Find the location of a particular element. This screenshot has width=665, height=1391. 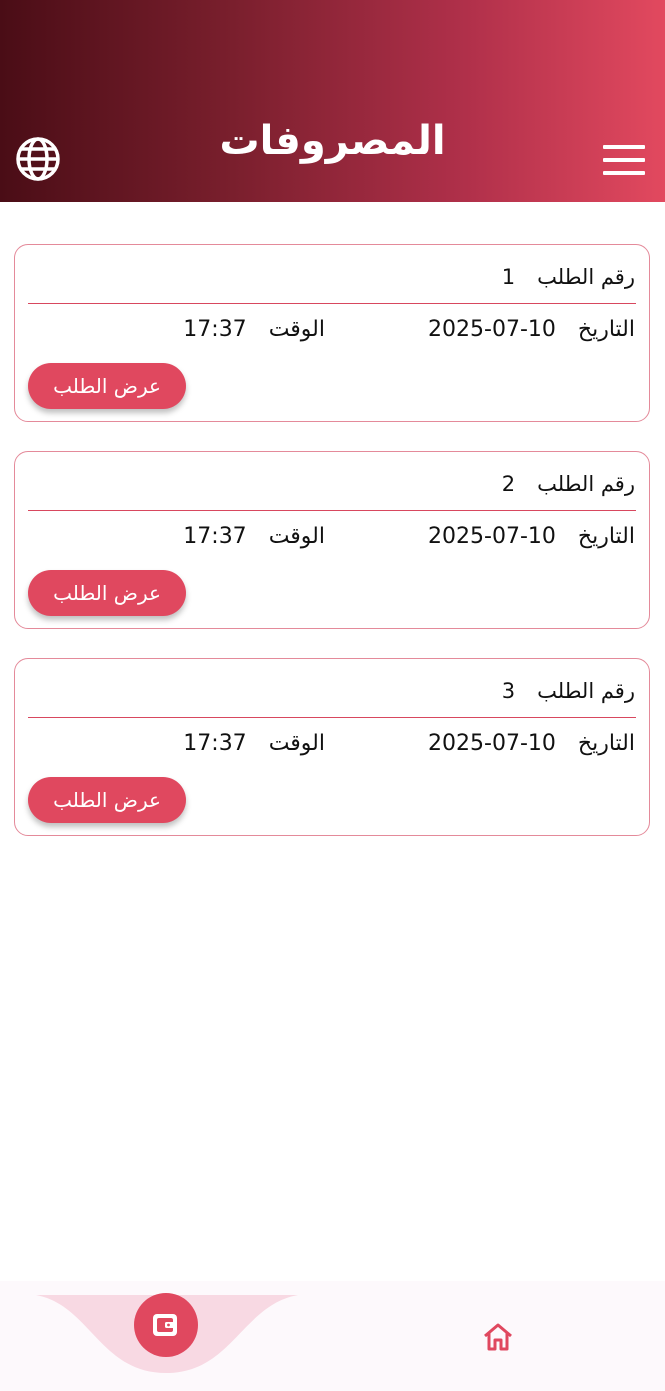

nav-curve-decoration is located at coordinates (167, 1334).